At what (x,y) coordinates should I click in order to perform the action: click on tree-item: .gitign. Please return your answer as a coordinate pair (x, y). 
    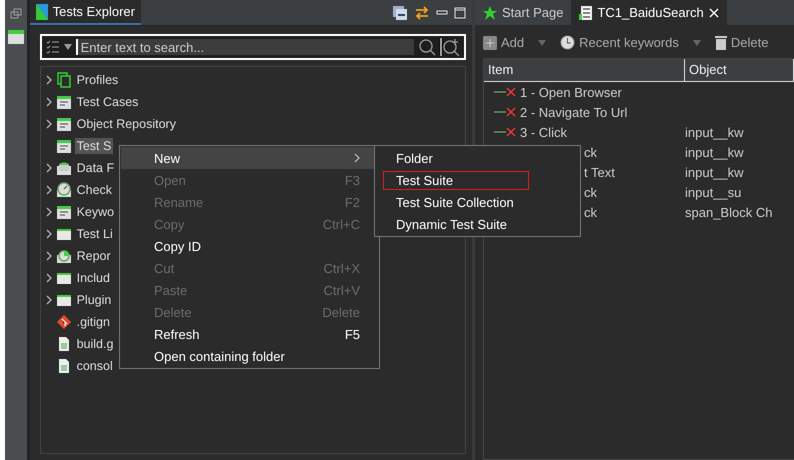
    Looking at the image, I should click on (93, 322).